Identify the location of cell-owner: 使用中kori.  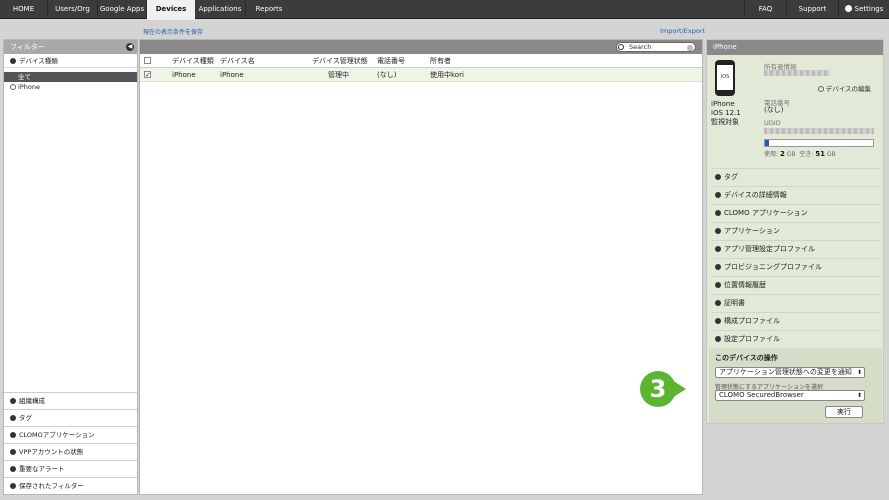
(447, 75).